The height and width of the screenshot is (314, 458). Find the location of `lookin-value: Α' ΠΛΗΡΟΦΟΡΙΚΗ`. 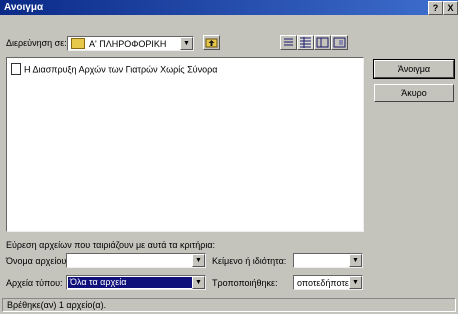

lookin-value: Α' ΠΛΗΡΟΦΟΡΙΚΗ is located at coordinates (128, 44).